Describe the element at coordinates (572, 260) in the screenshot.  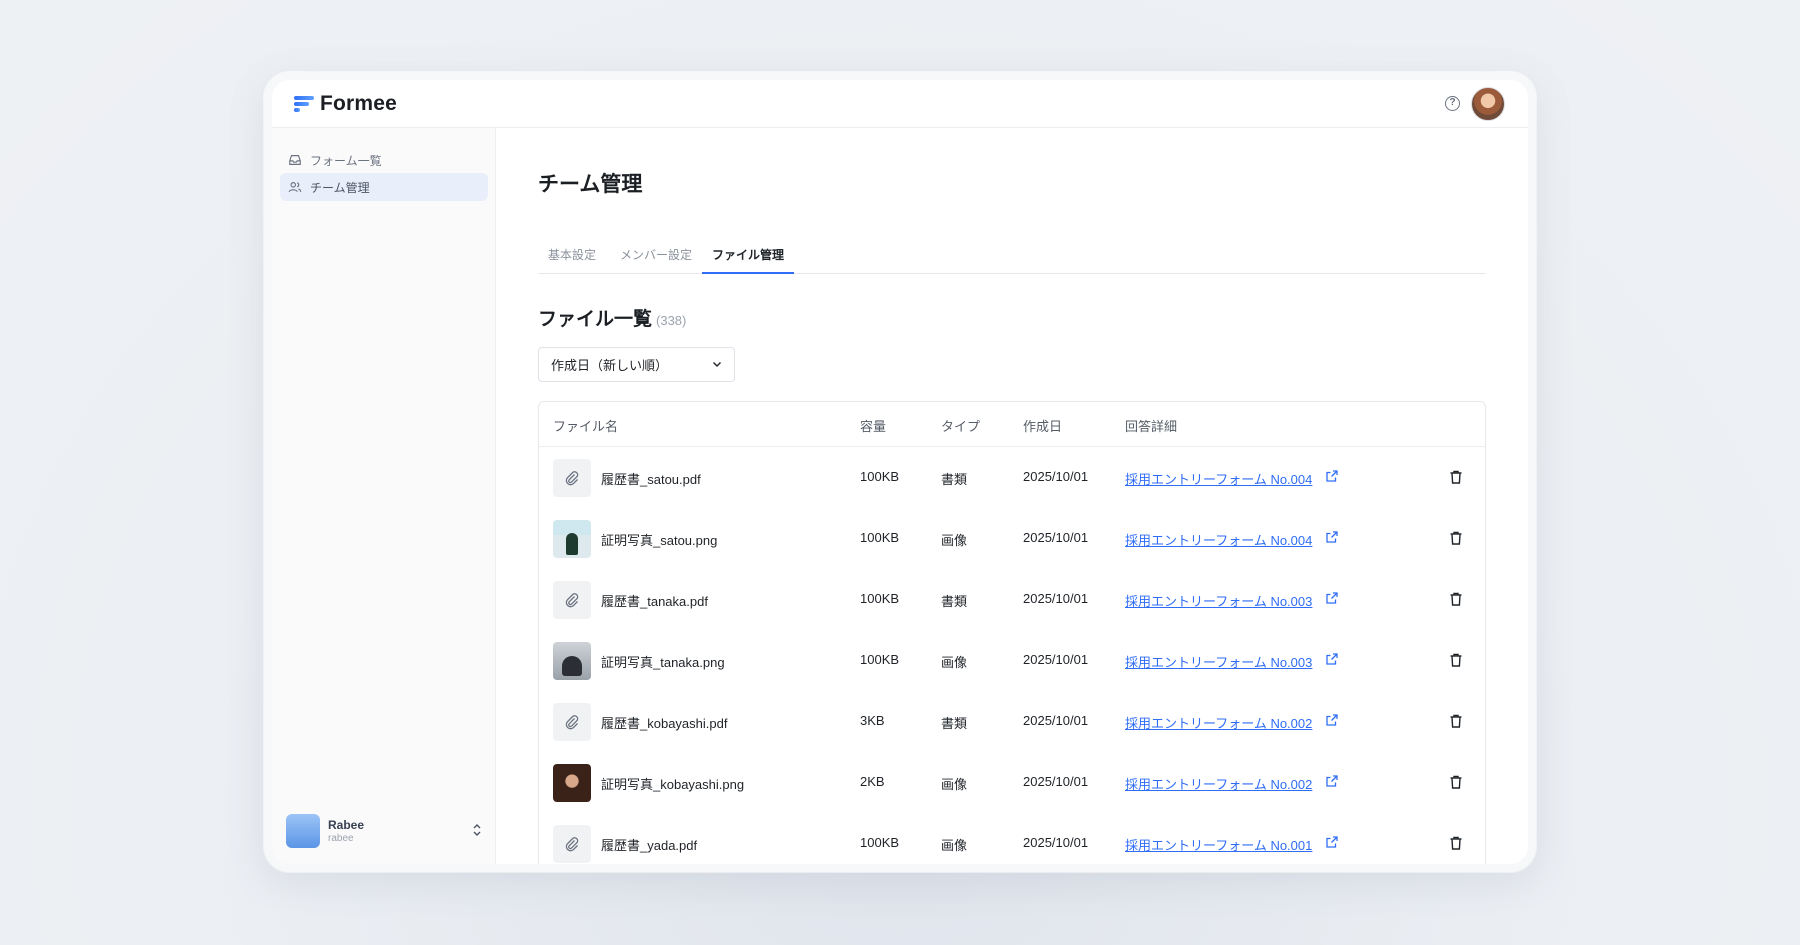
I see `tab-basic-settings: 基本設定` at that location.